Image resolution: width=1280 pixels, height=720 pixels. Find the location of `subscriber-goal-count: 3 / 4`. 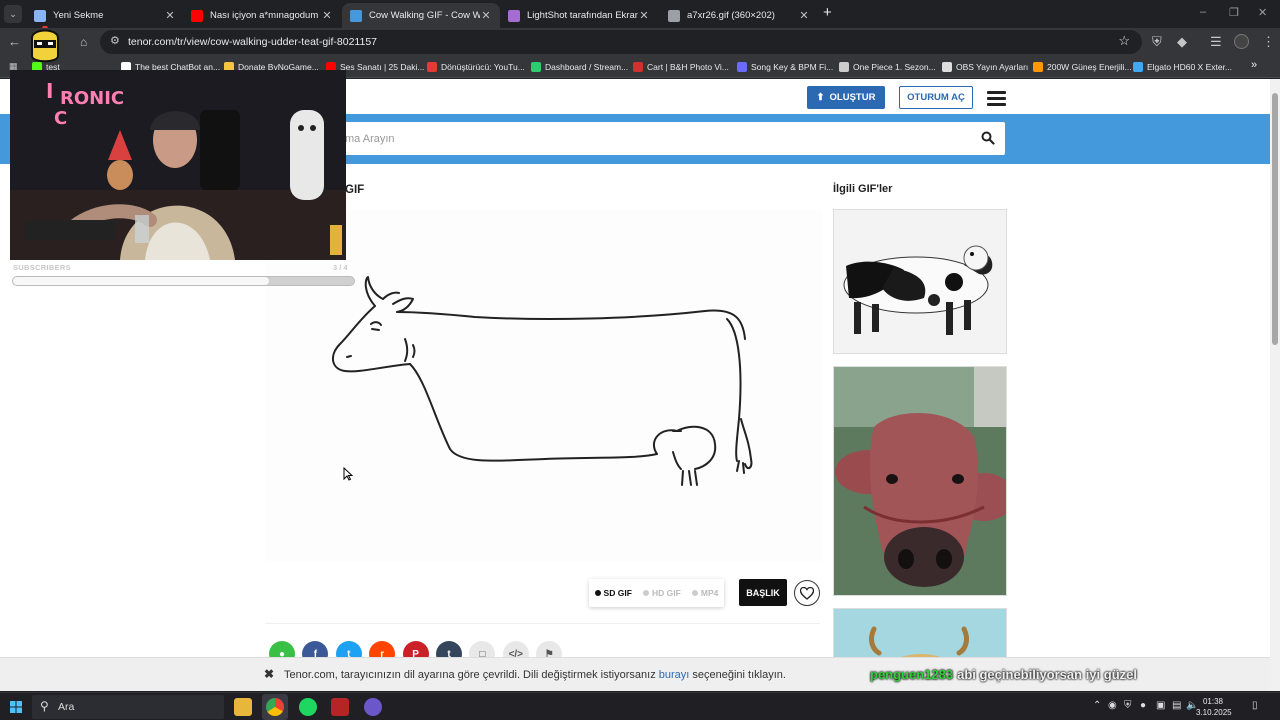

subscriber-goal-count: 3 / 4 is located at coordinates (340, 267).